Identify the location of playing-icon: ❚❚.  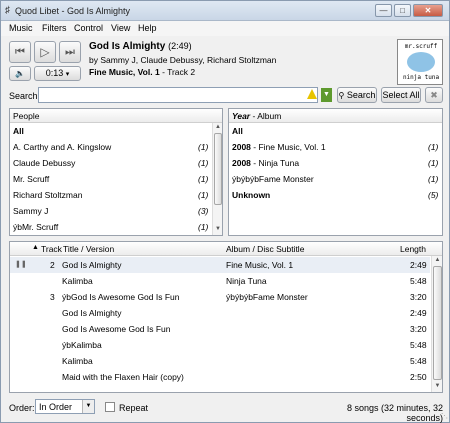
(21, 264).